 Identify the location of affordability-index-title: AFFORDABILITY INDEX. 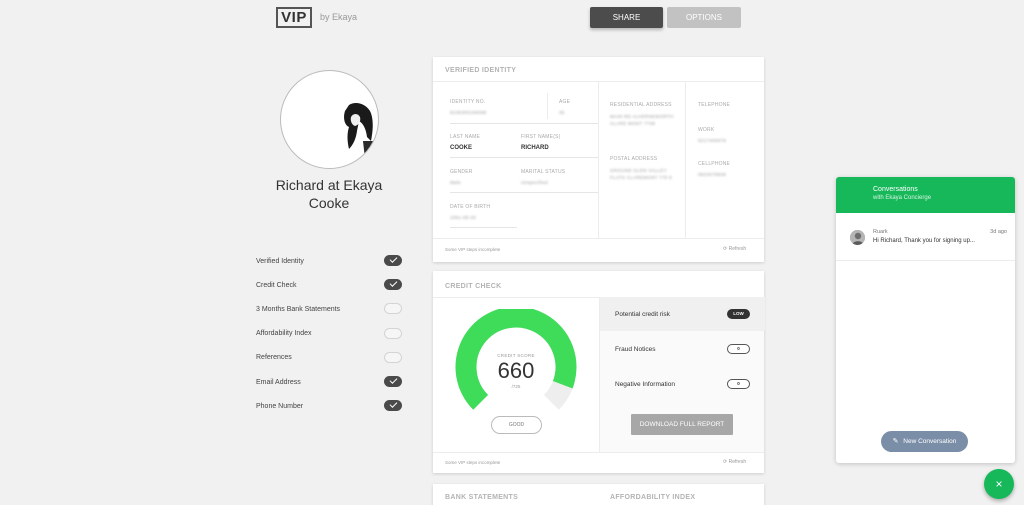
(653, 497).